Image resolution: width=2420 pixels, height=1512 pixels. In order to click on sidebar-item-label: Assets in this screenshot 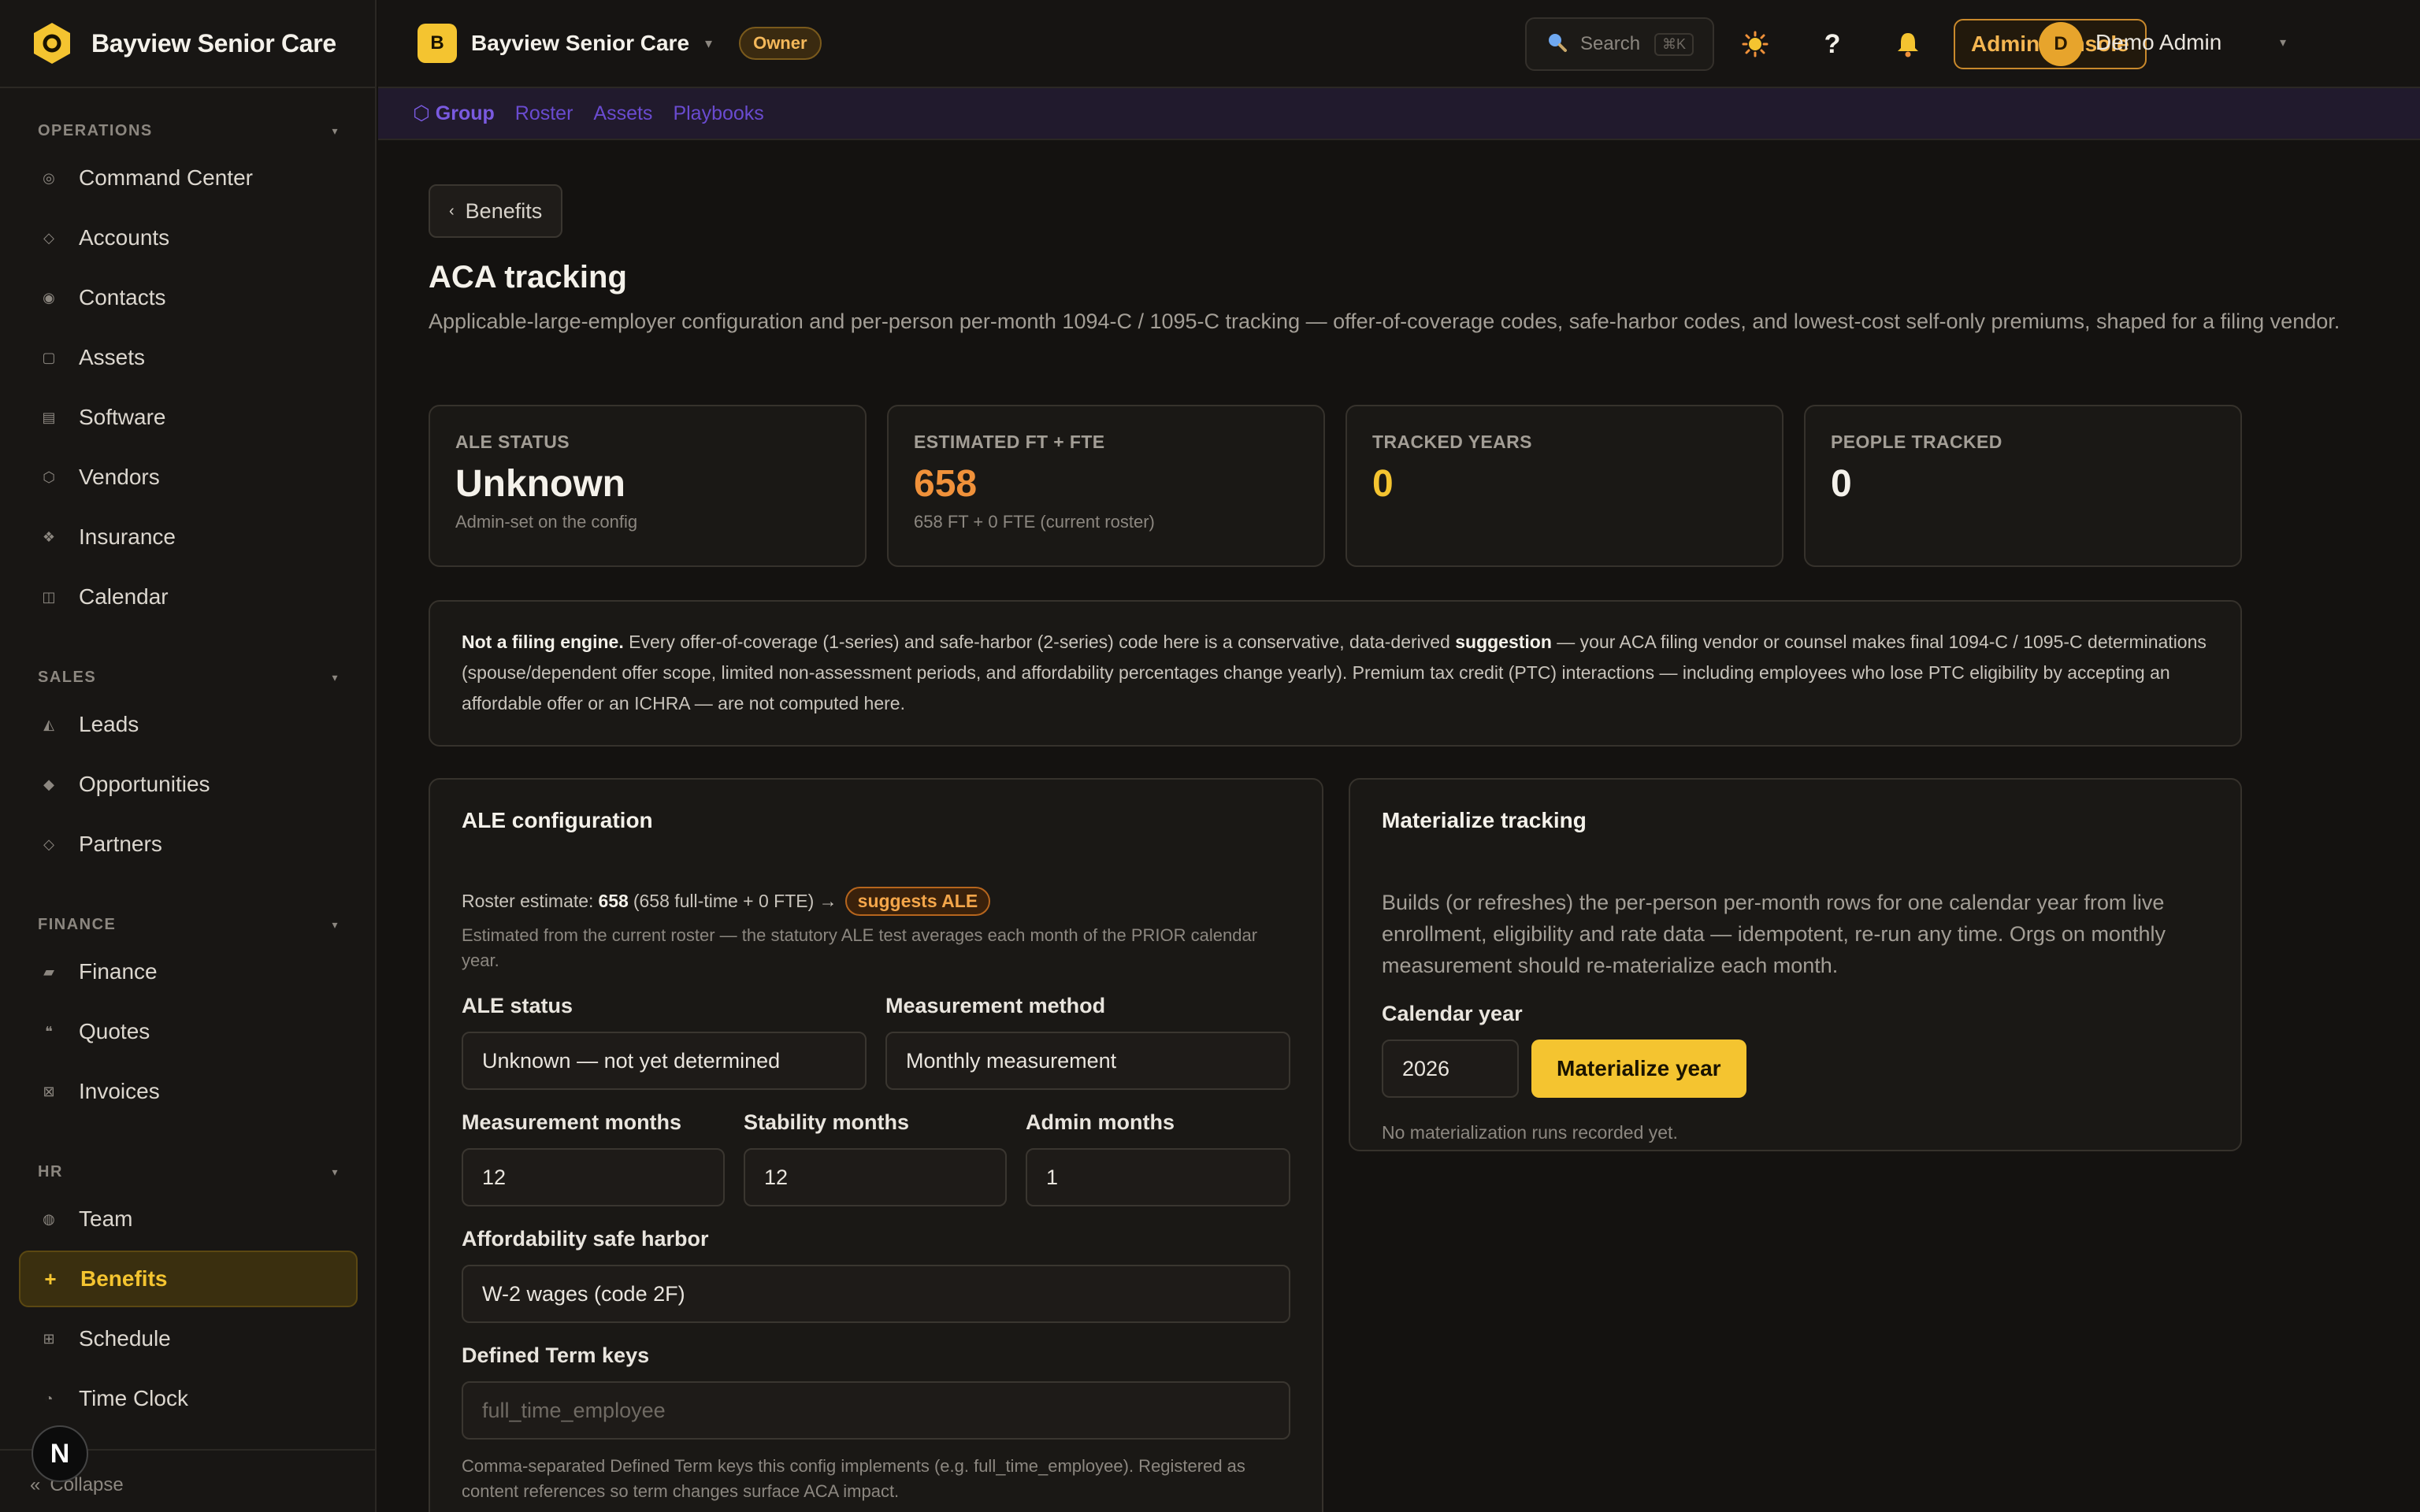, I will do `click(112, 357)`.